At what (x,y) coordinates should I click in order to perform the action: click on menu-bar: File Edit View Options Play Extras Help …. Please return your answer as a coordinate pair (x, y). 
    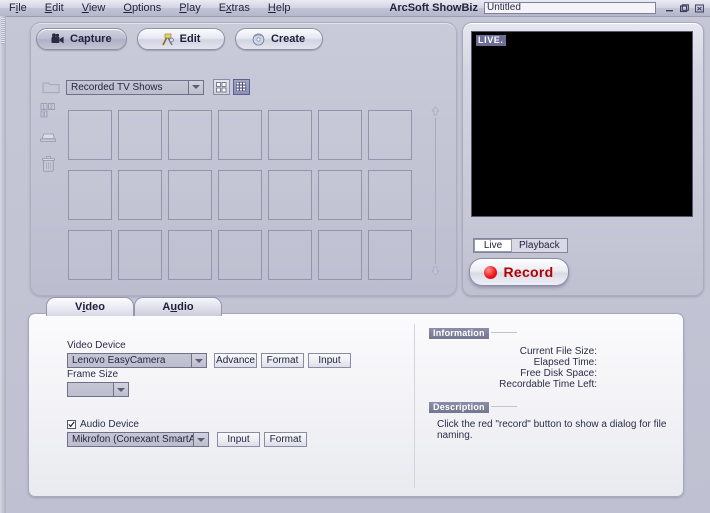
    Looking at the image, I should click on (355, 8).